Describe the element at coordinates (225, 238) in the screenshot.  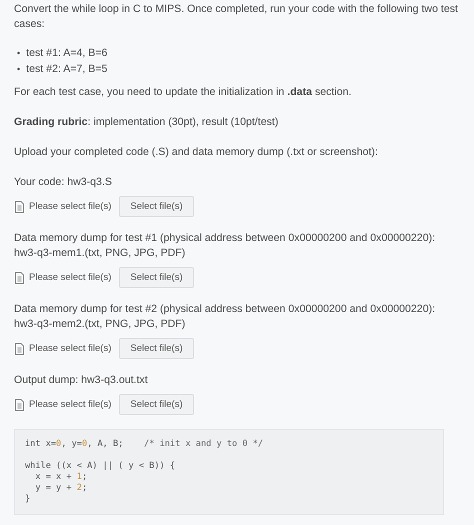
I see `upload-label: Data memory dump for test #1 (physical address between 0x00000200 and 0x00000220):` at that location.